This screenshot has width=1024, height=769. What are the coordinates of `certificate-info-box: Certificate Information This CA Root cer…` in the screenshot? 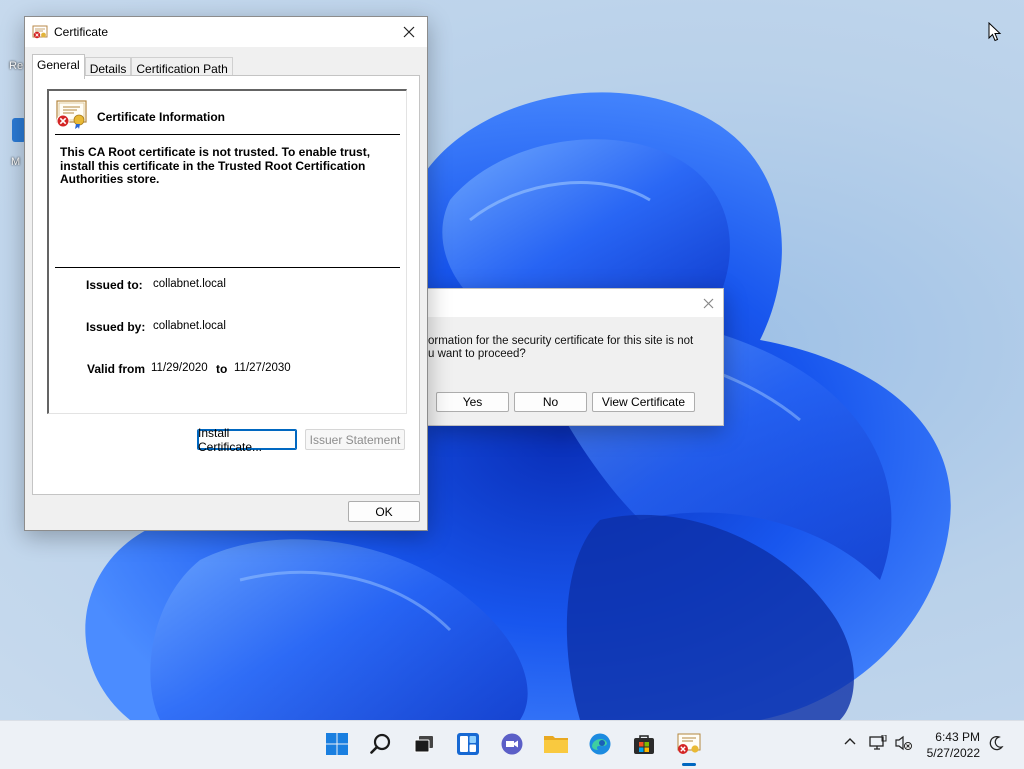 It's located at (227, 251).